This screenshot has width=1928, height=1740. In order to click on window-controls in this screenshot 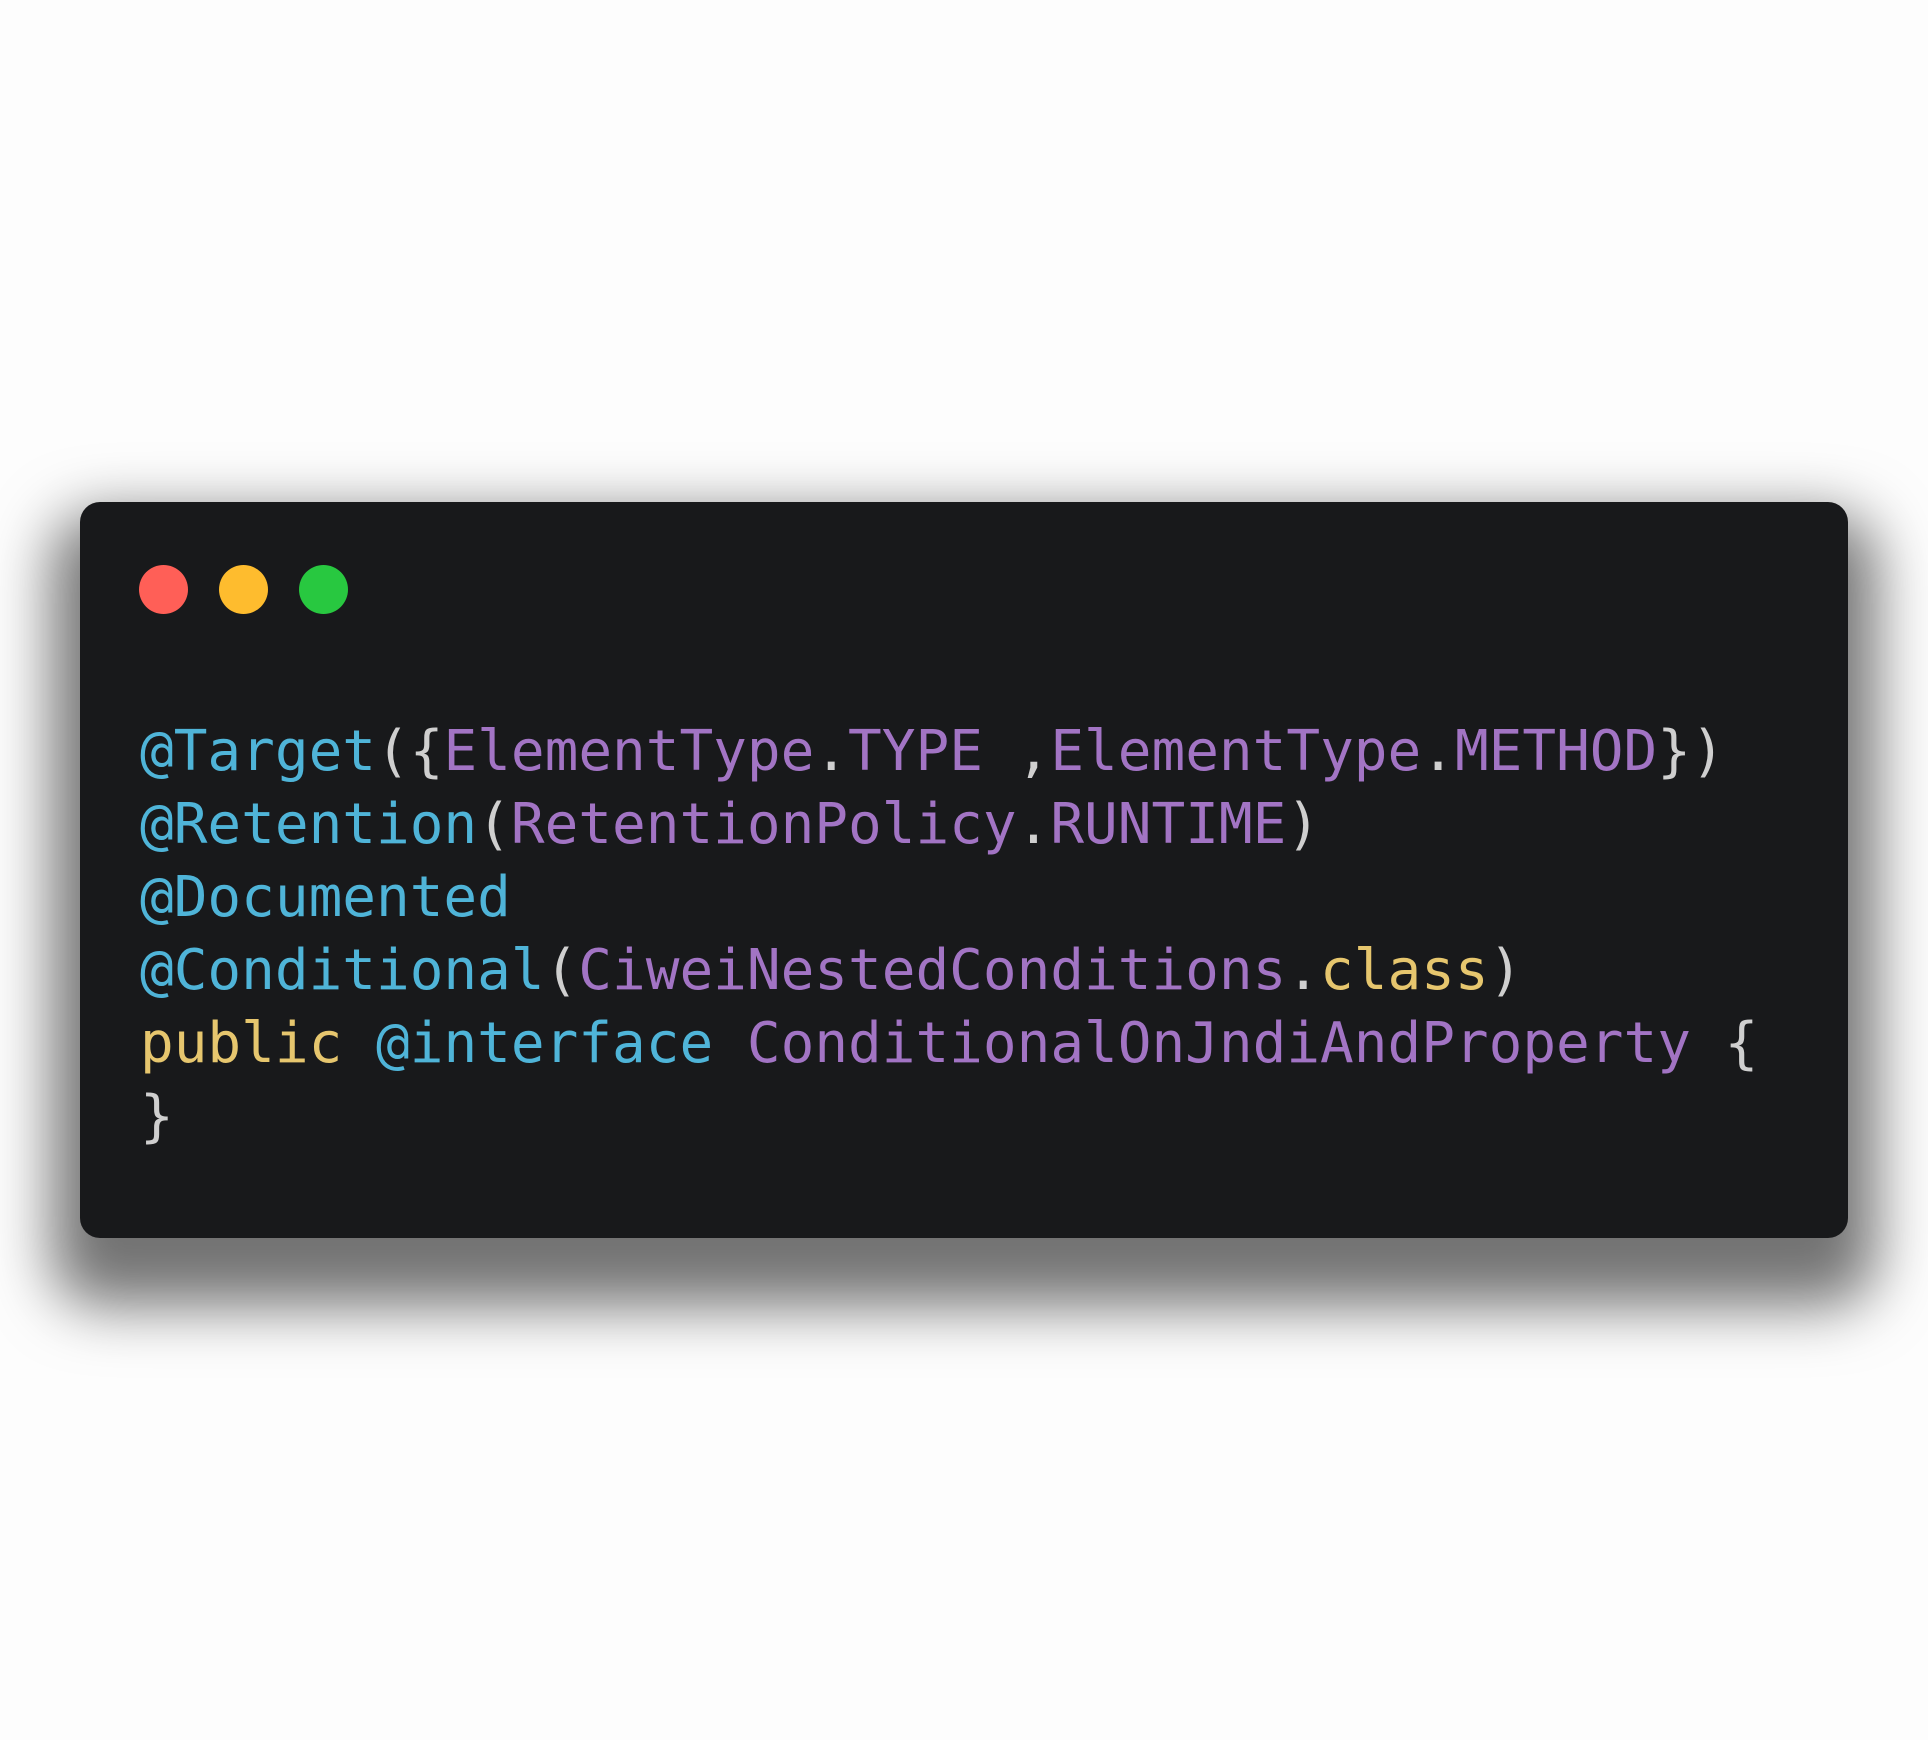, I will do `click(243, 589)`.